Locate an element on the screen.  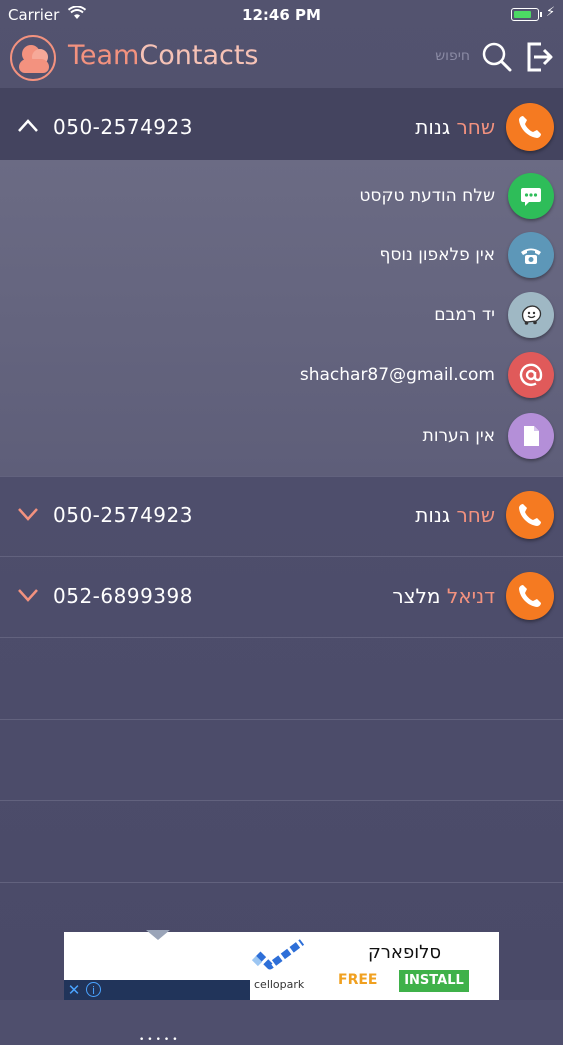
detail-sms-label: שלח הודעת טקסט is located at coordinates (427, 196).